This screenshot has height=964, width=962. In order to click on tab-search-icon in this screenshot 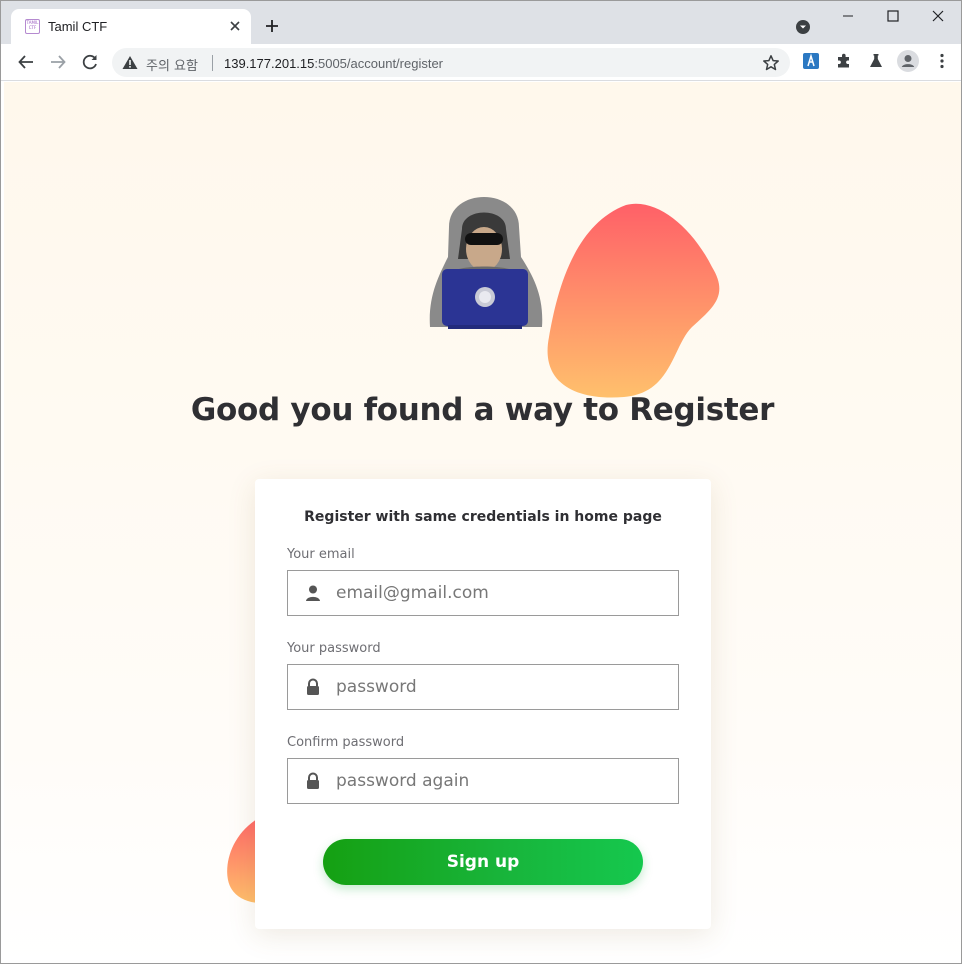, I will do `click(803, 27)`.